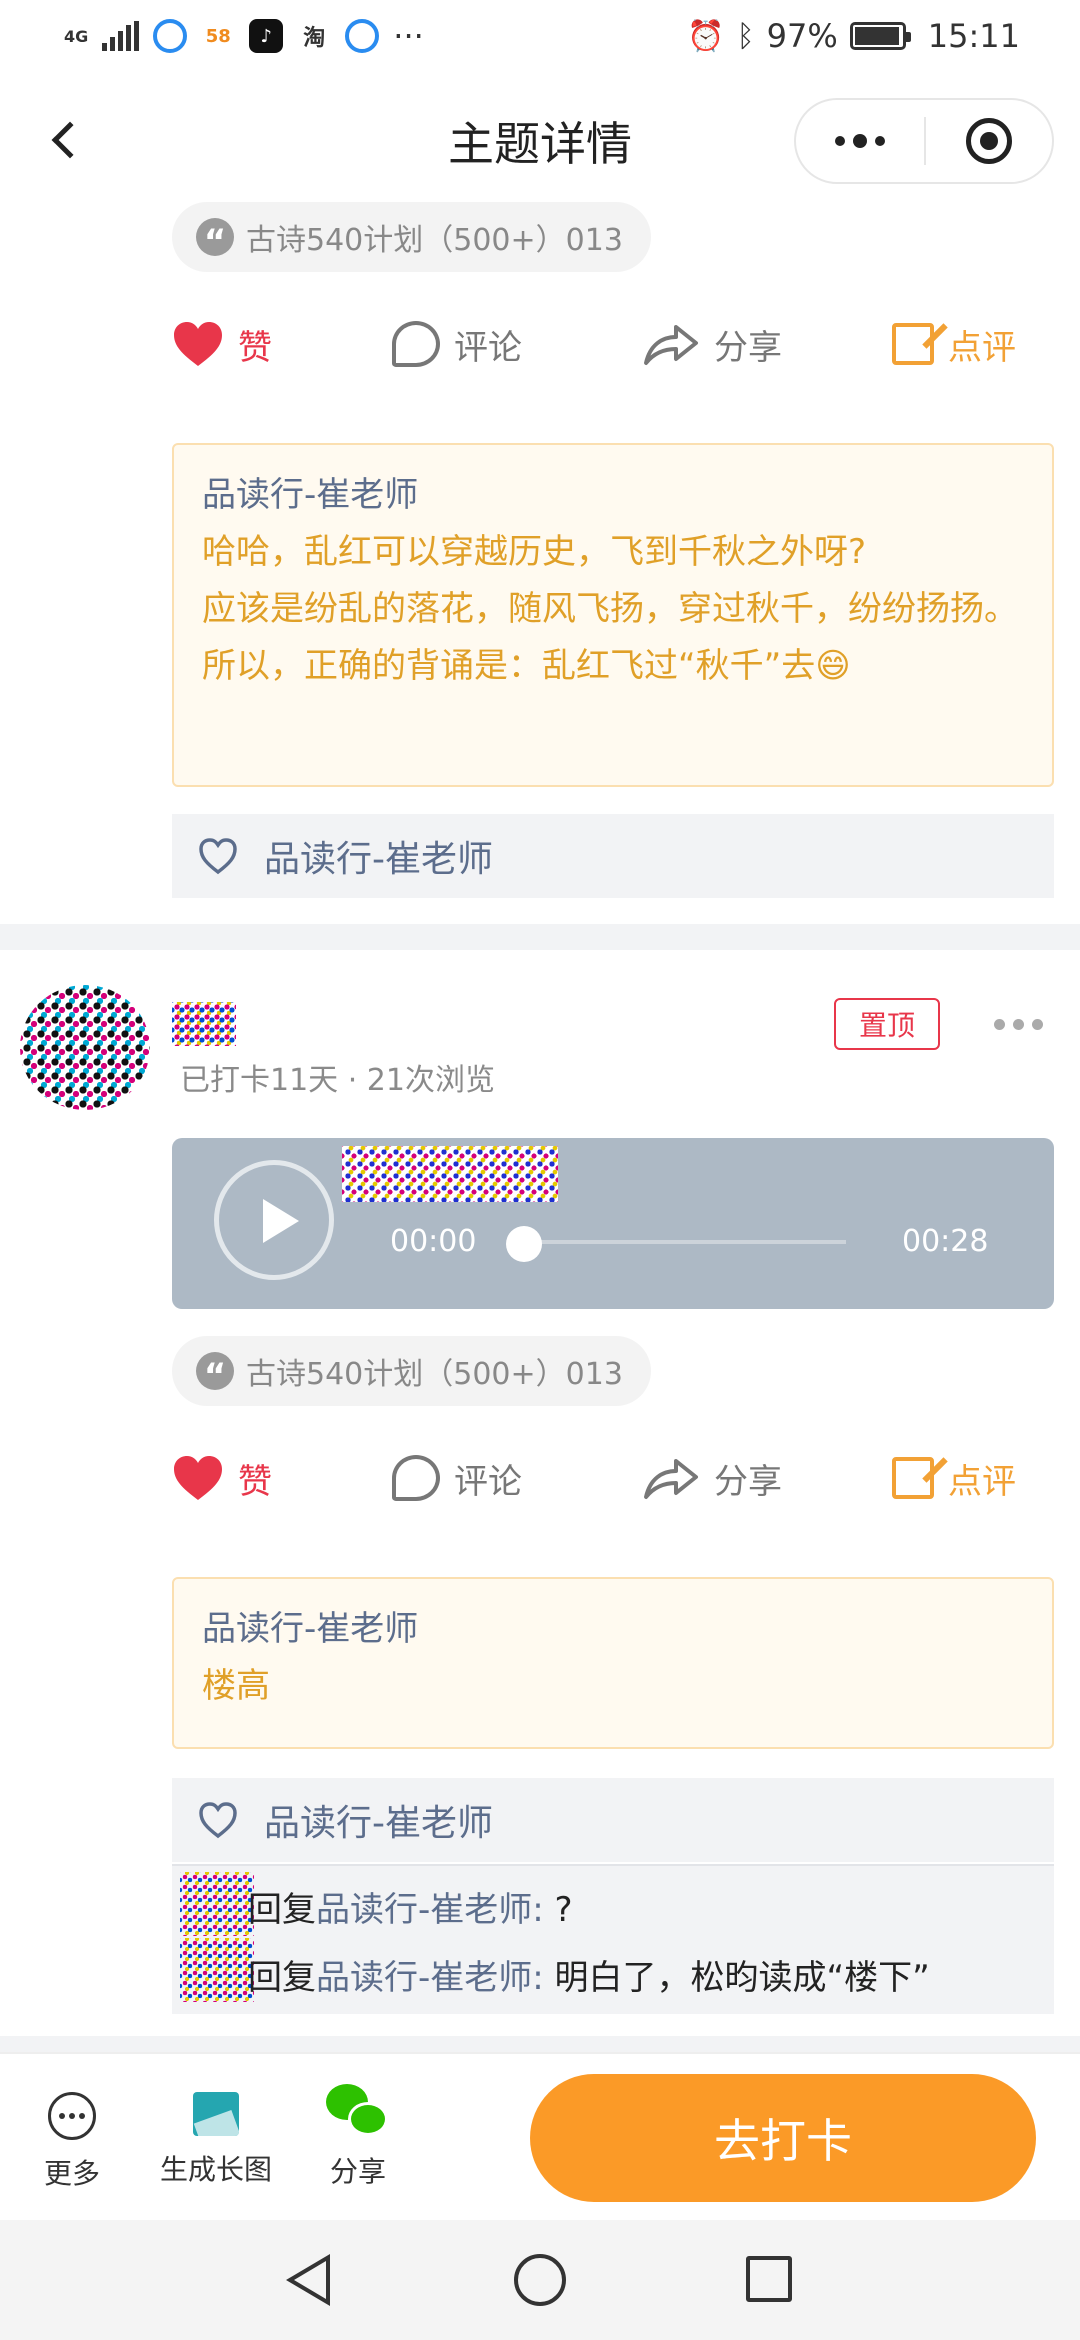  What do you see at coordinates (783, 2138) in the screenshot?
I see `checkin-button: 去打卡` at bounding box center [783, 2138].